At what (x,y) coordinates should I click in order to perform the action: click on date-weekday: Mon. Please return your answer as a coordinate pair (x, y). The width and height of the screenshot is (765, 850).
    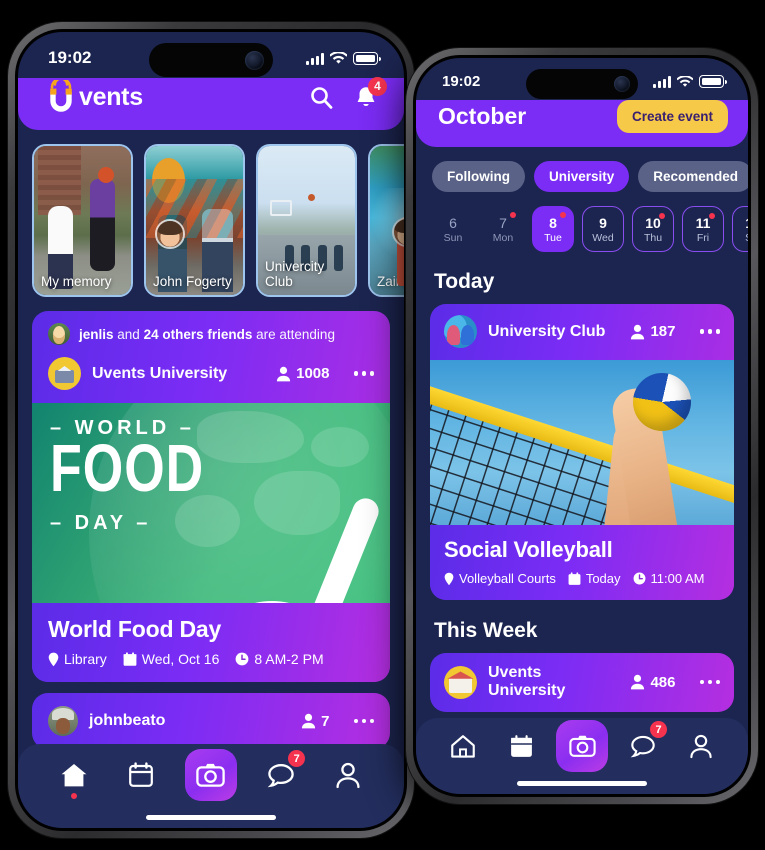
    Looking at the image, I should click on (503, 237).